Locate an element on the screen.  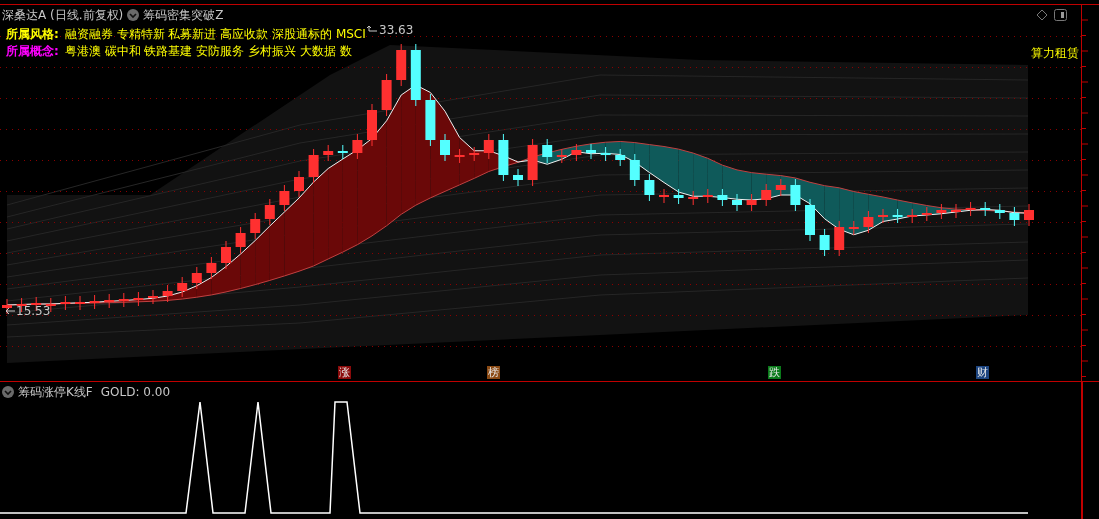
event-tag: 财 is located at coordinates (982, 372).